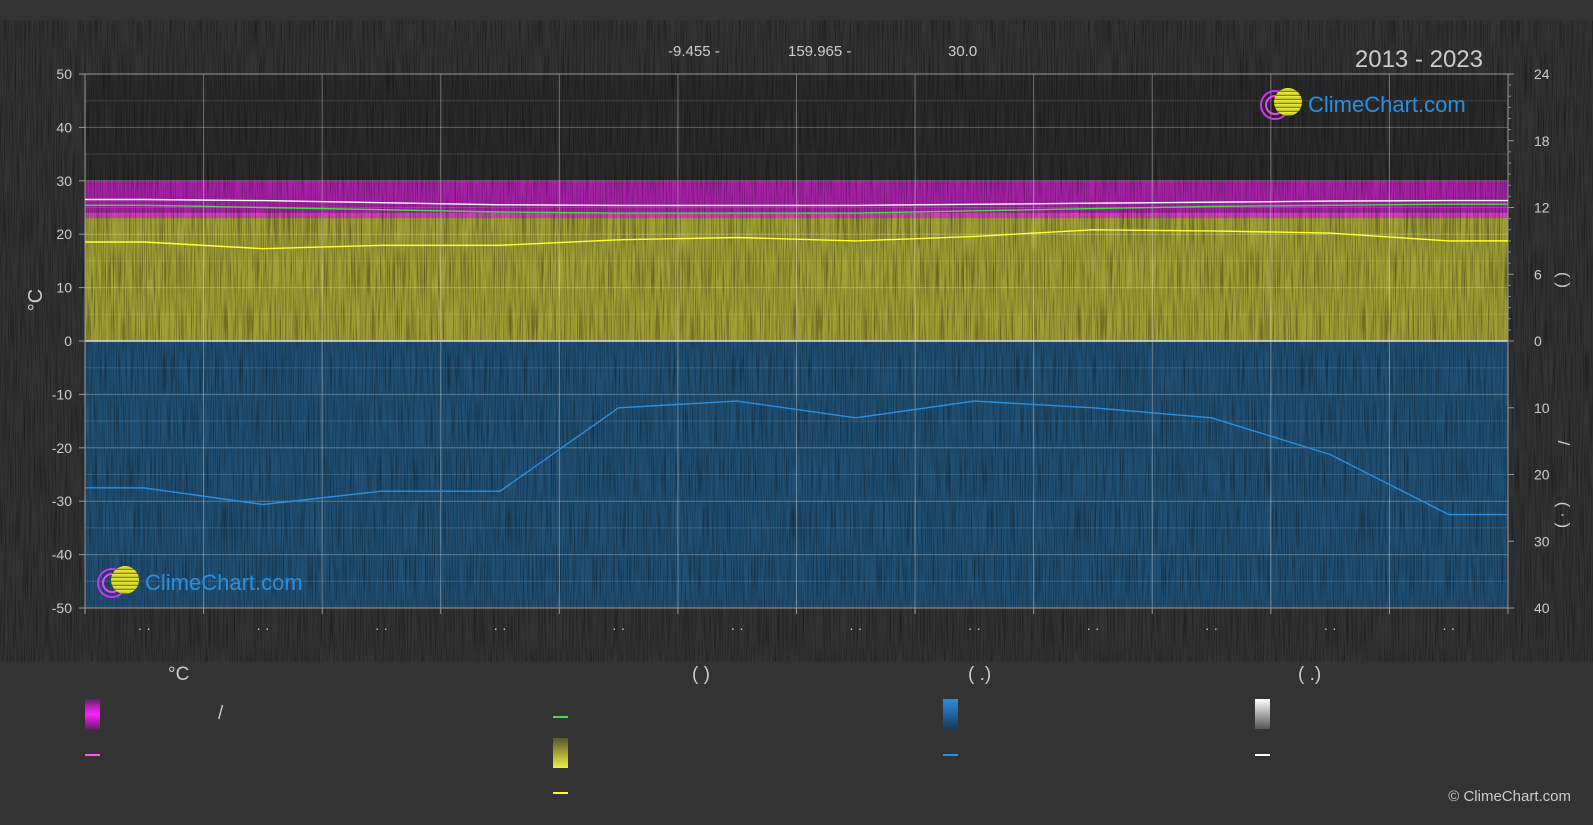  Describe the element at coordinates (1563, 280) in the screenshot. I see `right-axis-title: ( )` at that location.